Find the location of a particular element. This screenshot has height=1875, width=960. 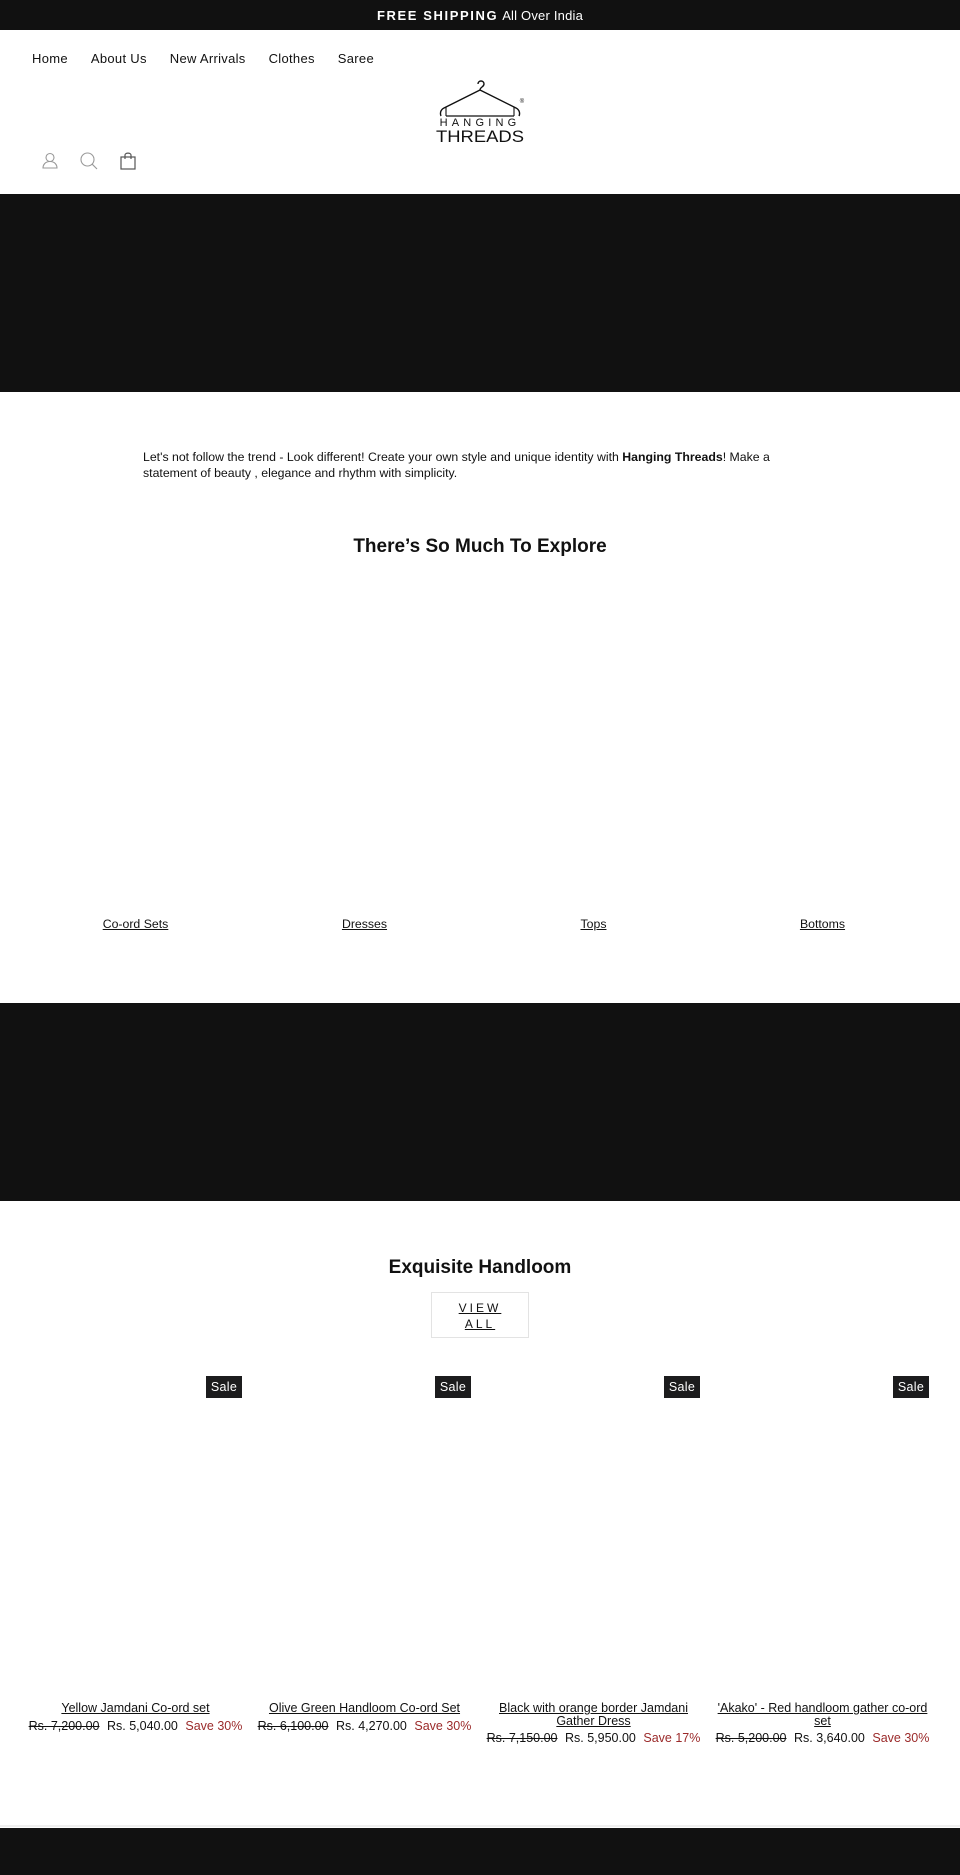

nav-new-arrivals: New Arrivals is located at coordinates (208, 58).